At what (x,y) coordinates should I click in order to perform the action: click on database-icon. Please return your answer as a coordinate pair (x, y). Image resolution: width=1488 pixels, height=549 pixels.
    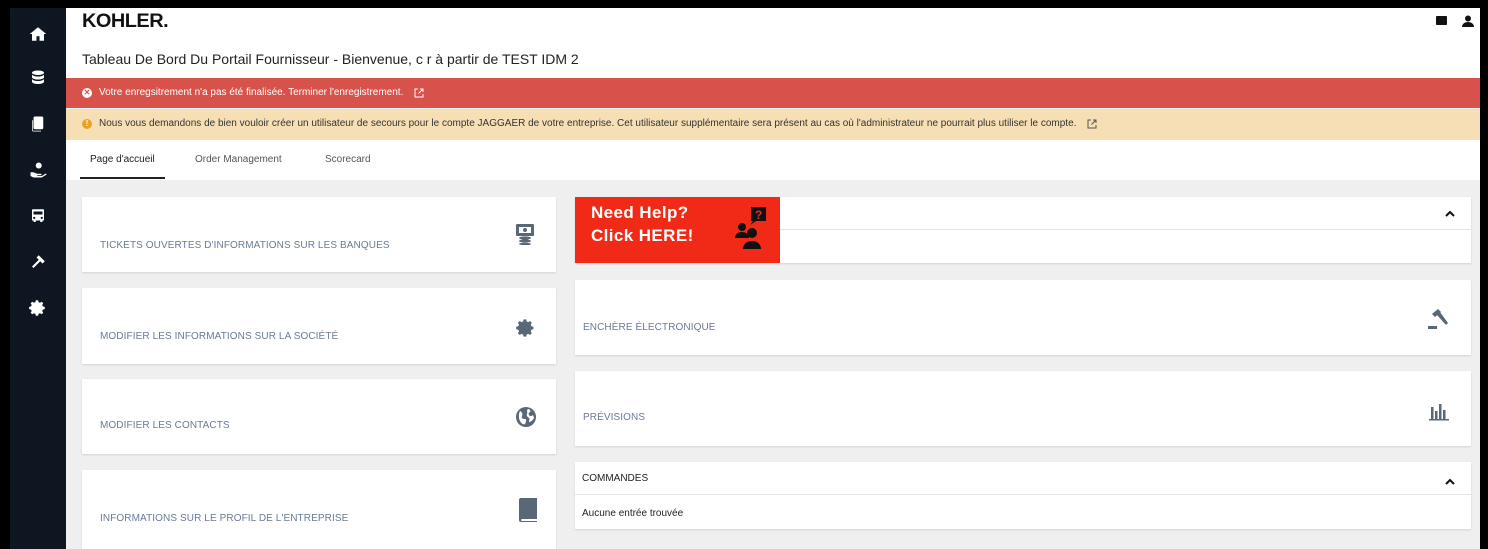
    Looking at the image, I should click on (38, 77).